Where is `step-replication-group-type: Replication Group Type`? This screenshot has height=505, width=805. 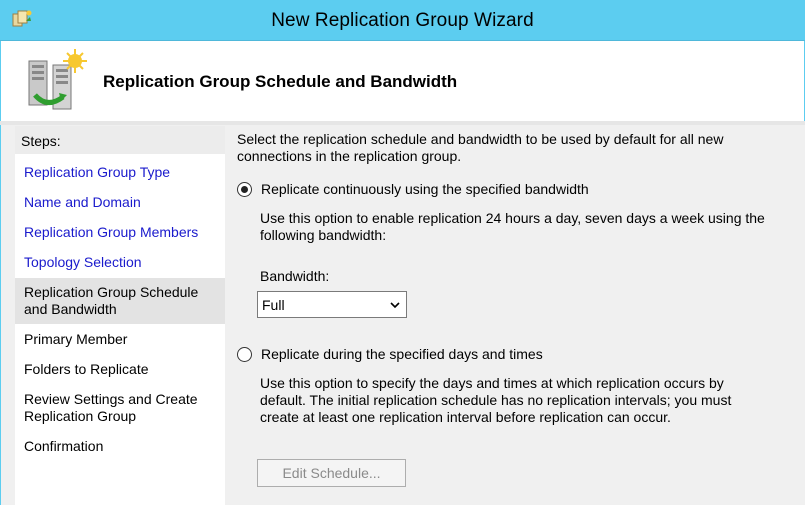
step-replication-group-type: Replication Group Type is located at coordinates (120, 172).